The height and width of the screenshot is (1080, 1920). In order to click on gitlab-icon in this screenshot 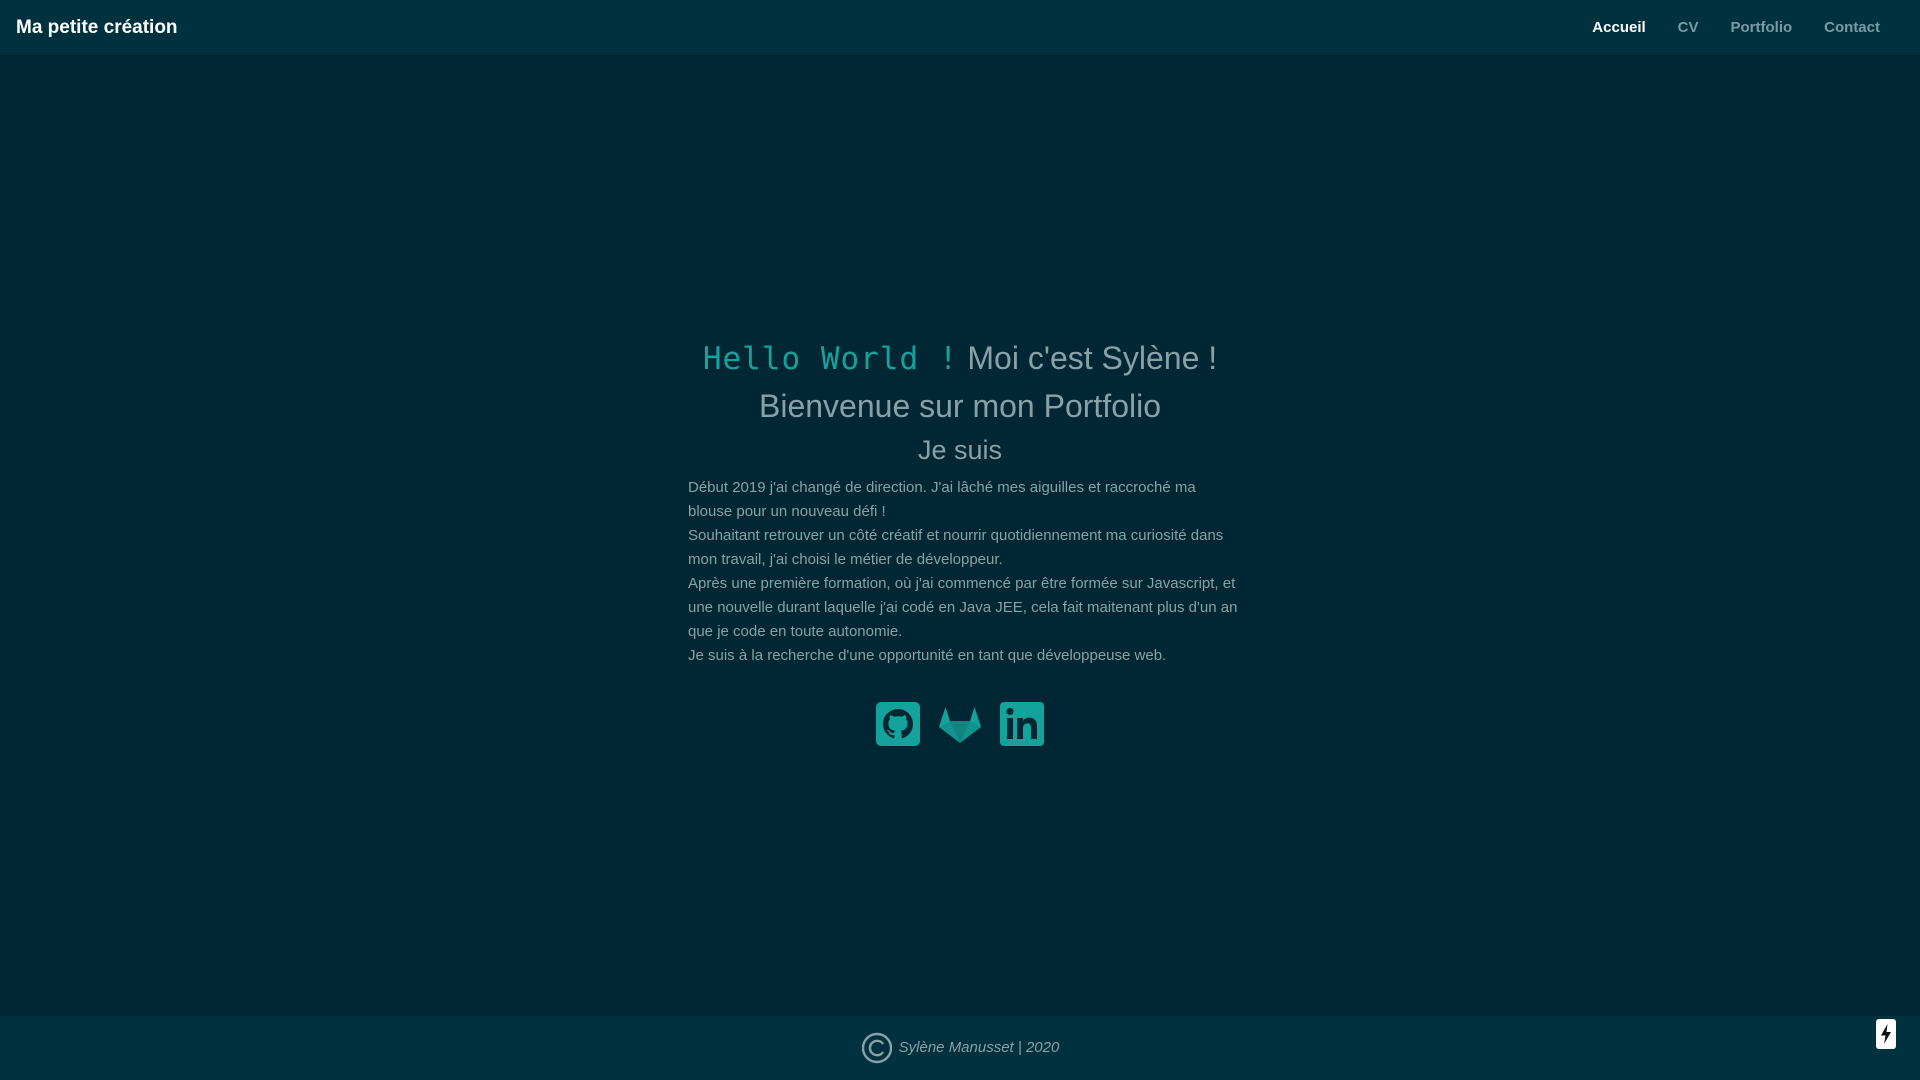, I will do `click(960, 725)`.